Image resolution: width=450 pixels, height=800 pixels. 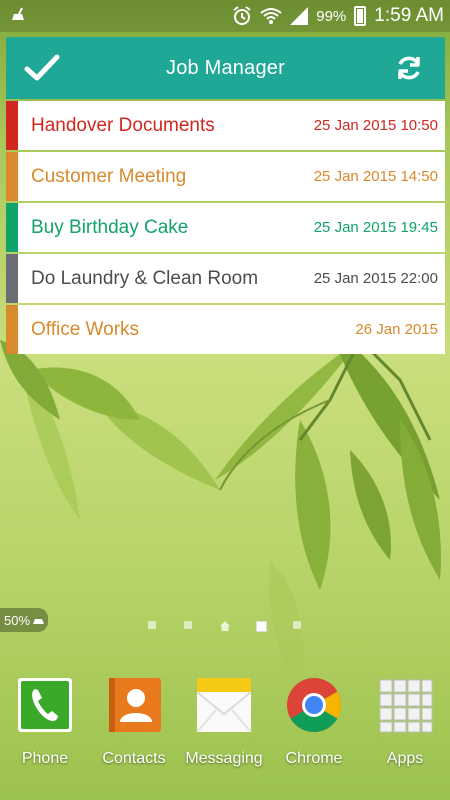 What do you see at coordinates (396, 329) in the screenshot?
I see `job-date: 26 Jan 2015` at bounding box center [396, 329].